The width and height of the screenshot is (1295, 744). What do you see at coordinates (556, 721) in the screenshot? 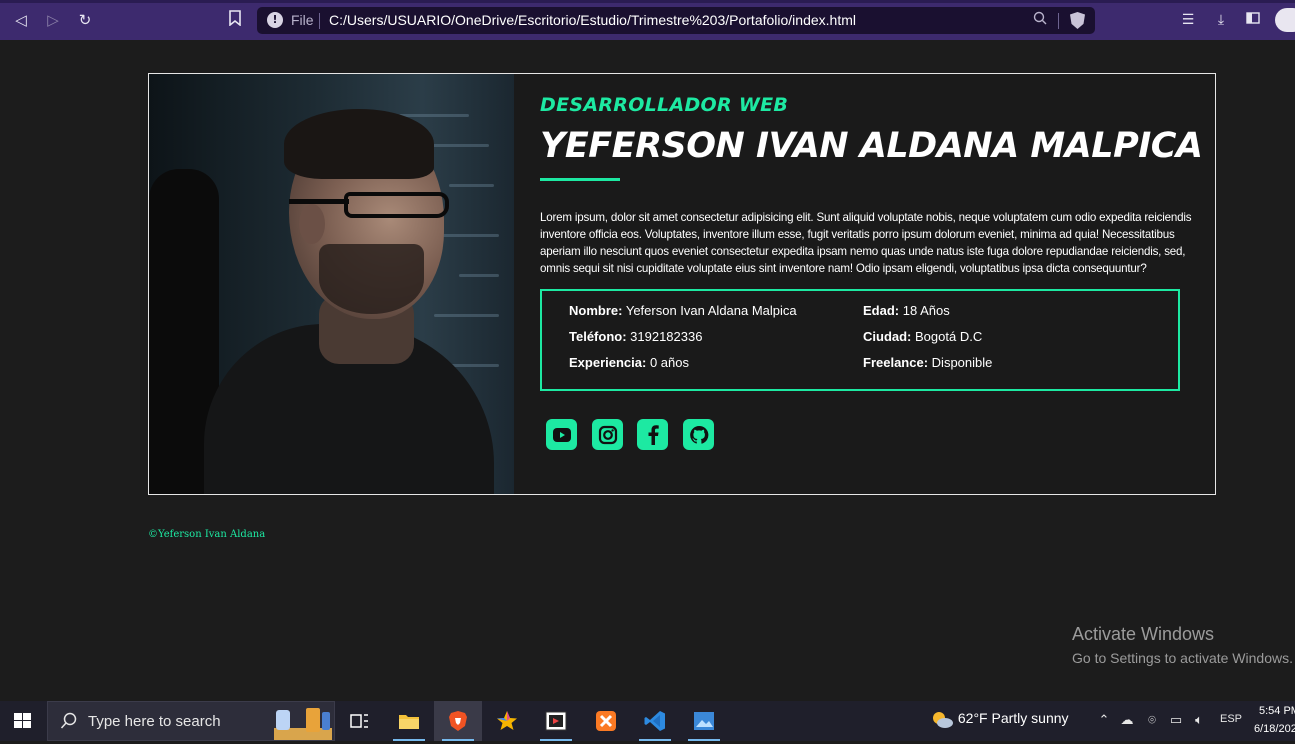
I see `media-app-icon` at bounding box center [556, 721].